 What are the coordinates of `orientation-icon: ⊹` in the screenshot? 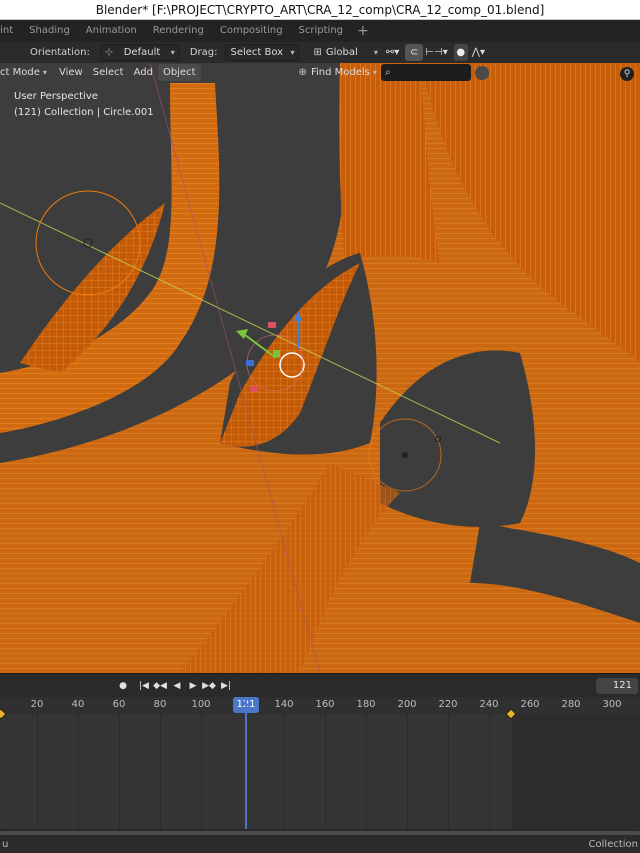 It's located at (109, 52).